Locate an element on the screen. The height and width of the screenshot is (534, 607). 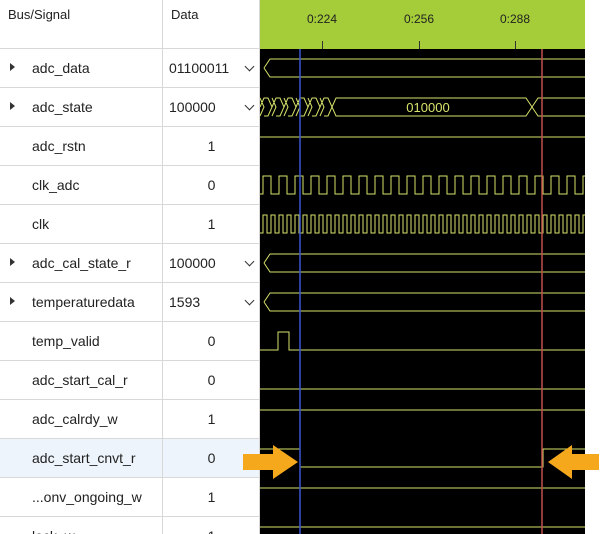
adc-state-wave-label: 010000 is located at coordinates (427, 107).